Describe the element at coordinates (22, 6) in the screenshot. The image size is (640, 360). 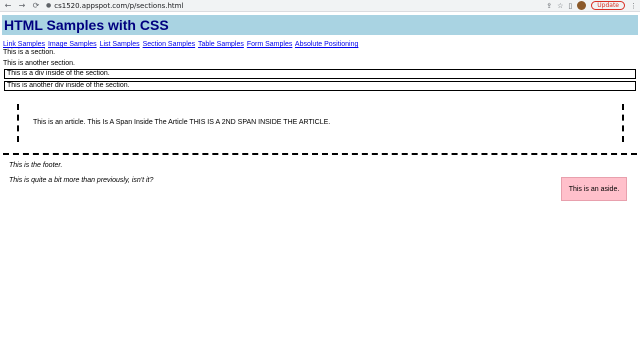
I see `forward-icon: →` at that location.